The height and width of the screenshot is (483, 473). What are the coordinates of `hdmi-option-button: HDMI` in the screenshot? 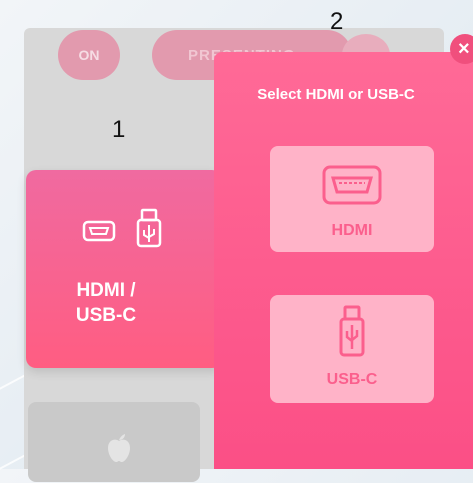 It's located at (352, 199).